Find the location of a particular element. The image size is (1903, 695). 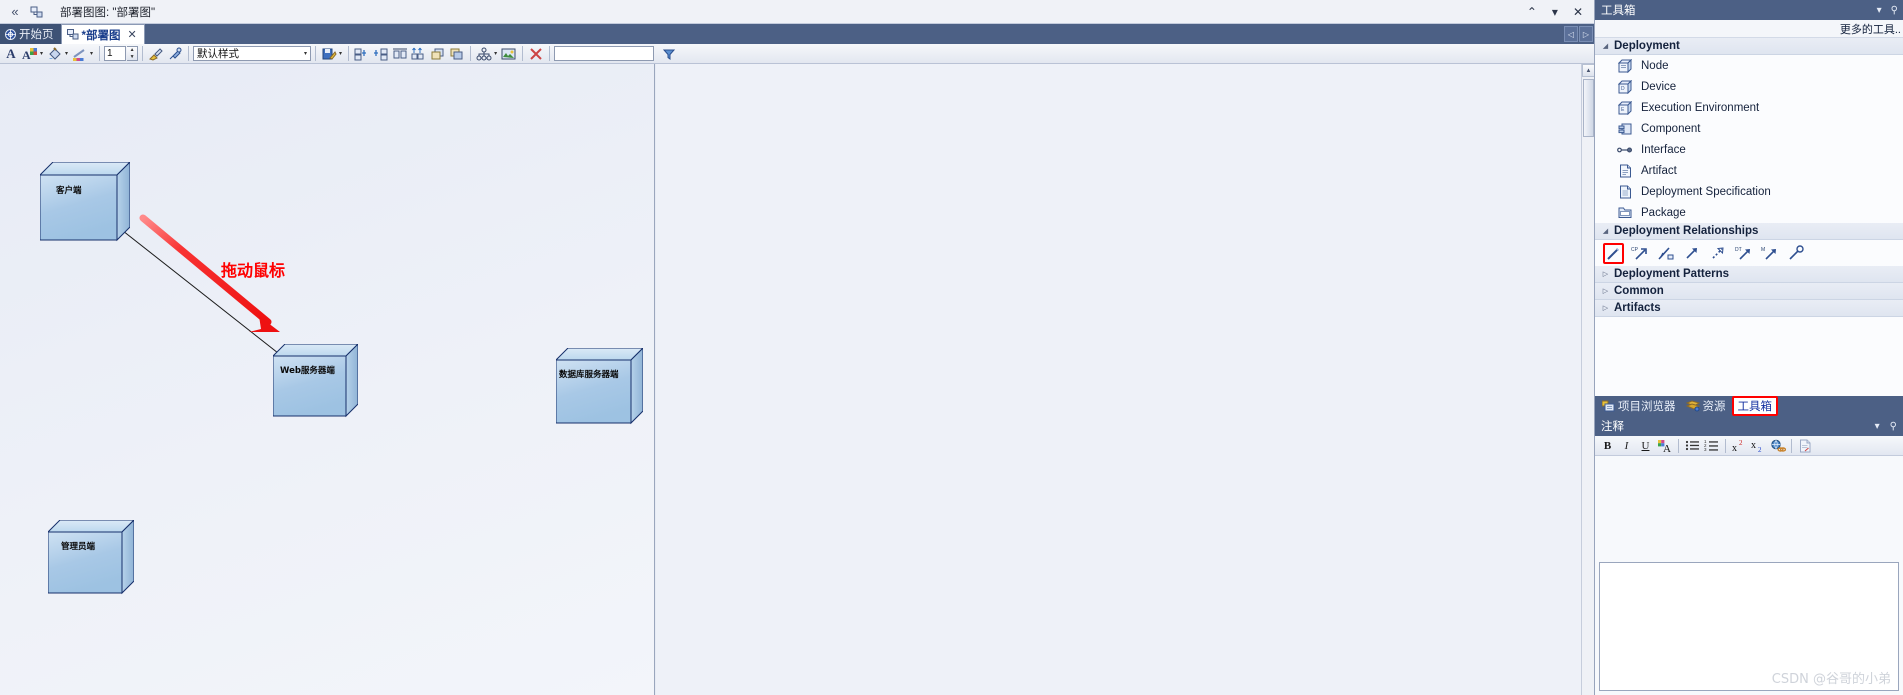

tab-project-browser: 项目浏览器 is located at coordinates (1639, 406).